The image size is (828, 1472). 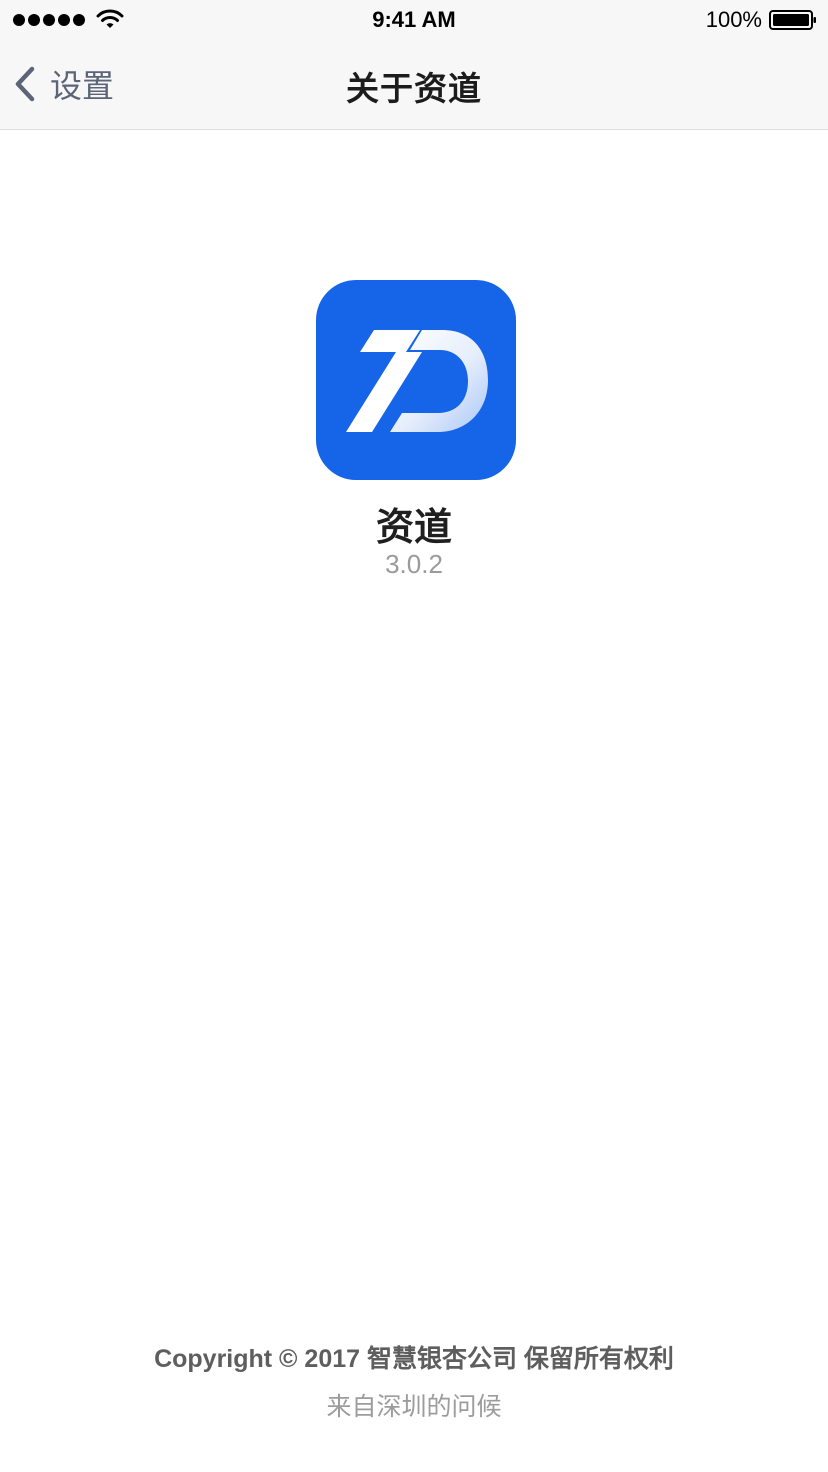 What do you see at coordinates (416, 380) in the screenshot?
I see `app-logo-icon` at bounding box center [416, 380].